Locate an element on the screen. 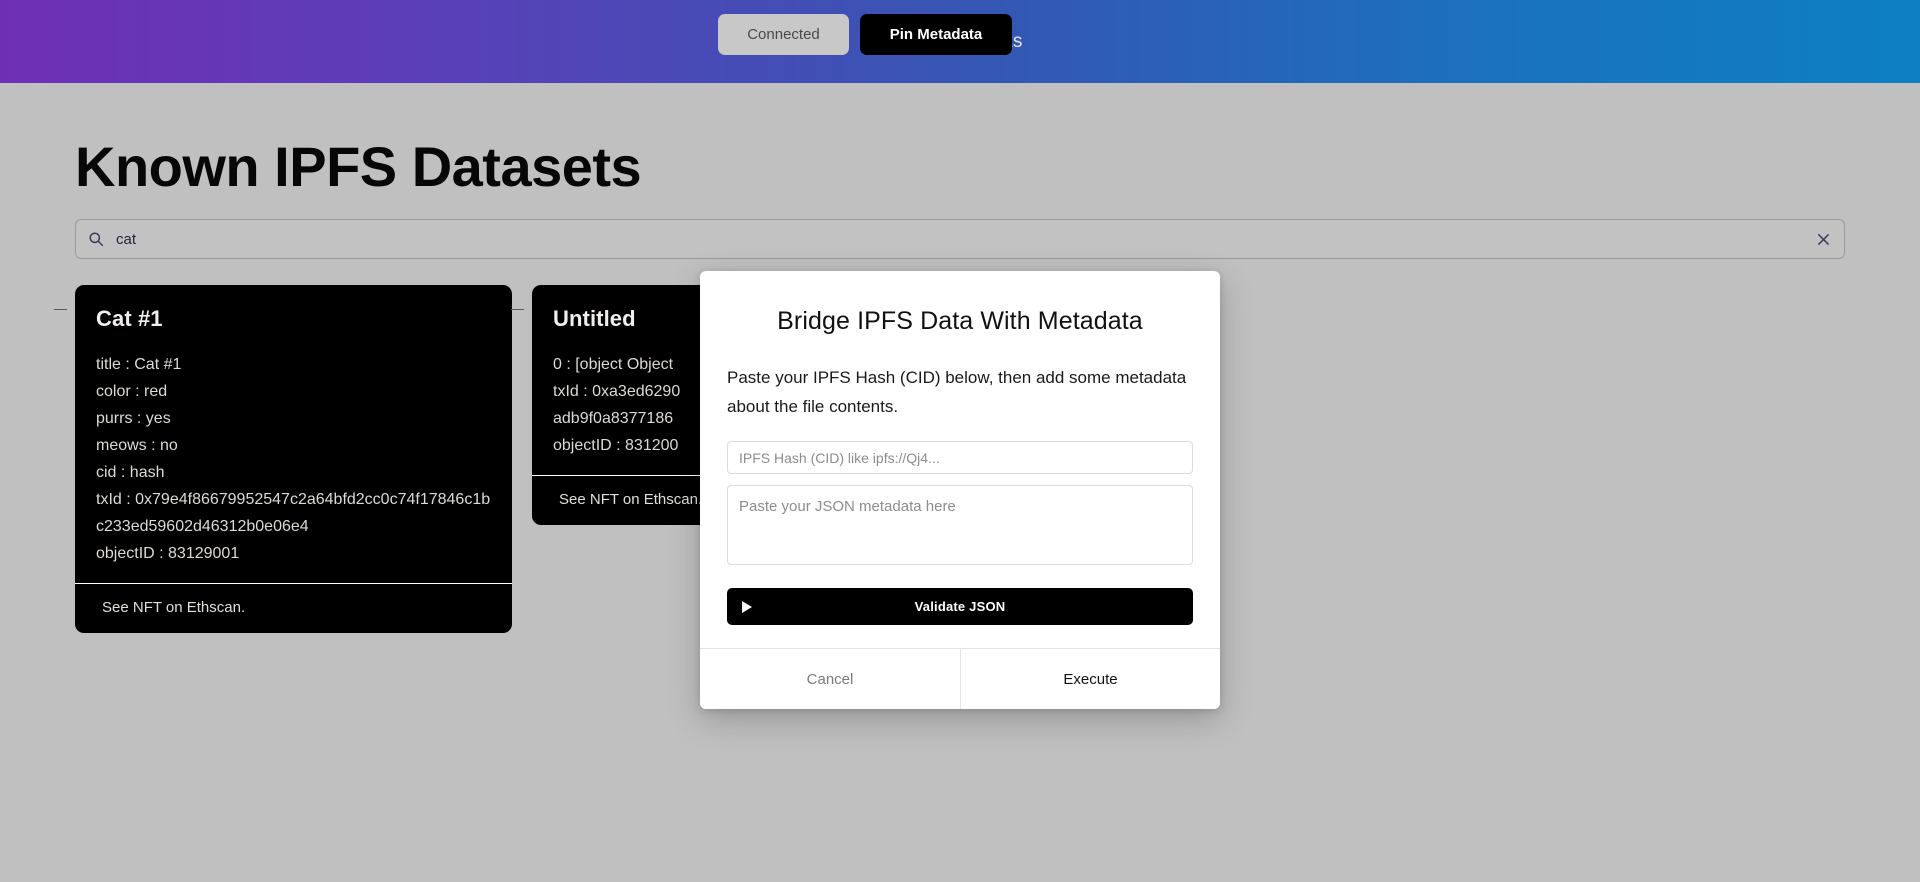 Image resolution: width=1920 pixels, height=882 pixels. connected-button: Connected is located at coordinates (783, 34).